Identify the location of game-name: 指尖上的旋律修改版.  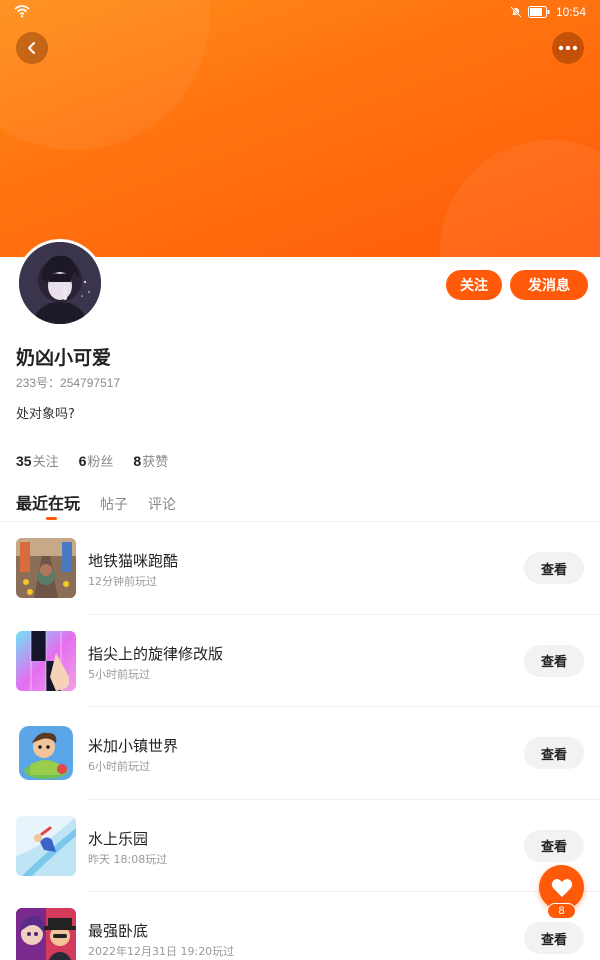
(156, 653).